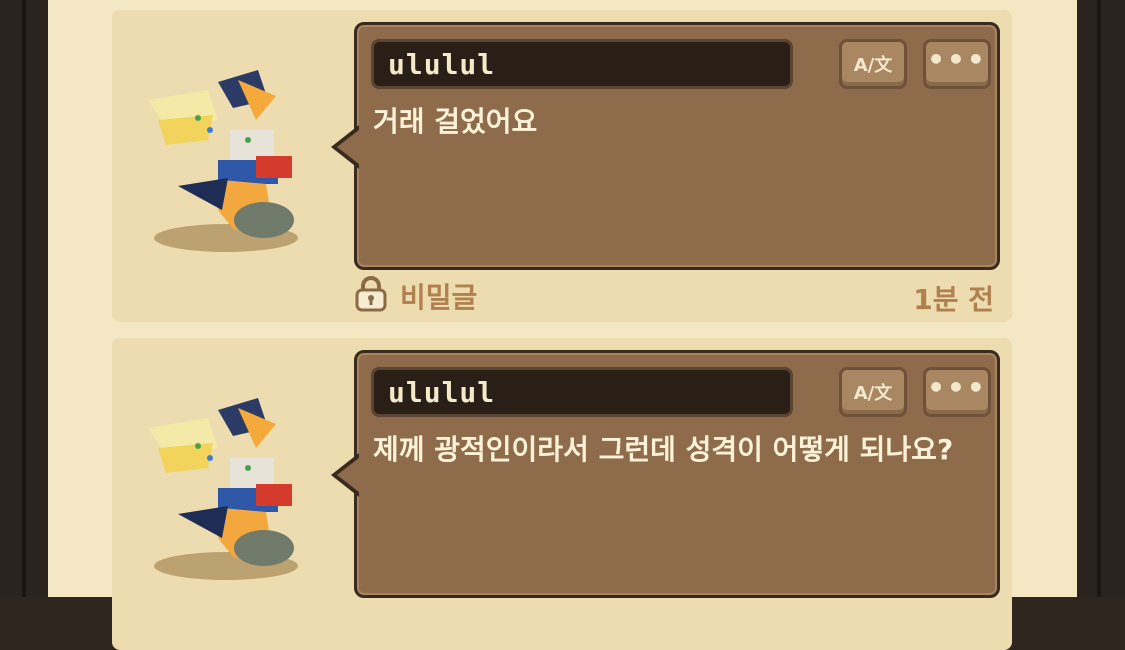  Describe the element at coordinates (24, 298) in the screenshot. I see `left-frame` at that location.